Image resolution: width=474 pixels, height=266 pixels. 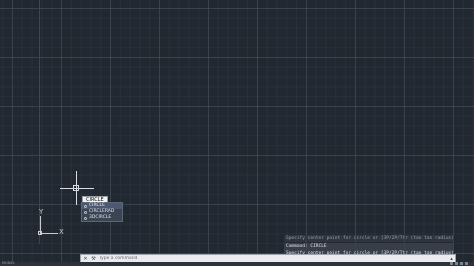 What do you see at coordinates (49, 233) in the screenshot?
I see `ucs-x-axis` at bounding box center [49, 233].